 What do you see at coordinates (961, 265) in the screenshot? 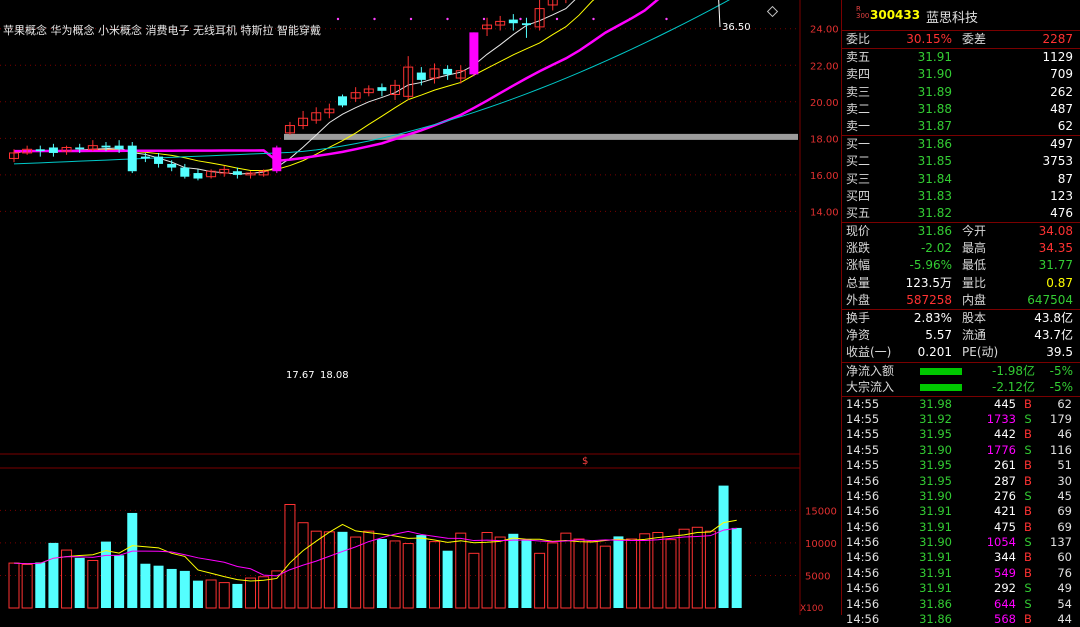
I see `stat-row: 涨幅 -5.96% 最低 31.77` at bounding box center [961, 265].